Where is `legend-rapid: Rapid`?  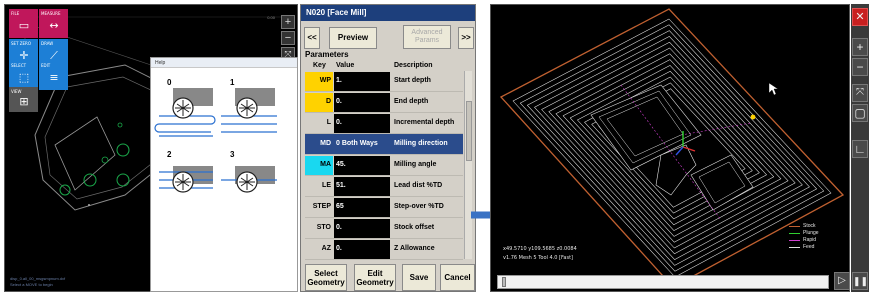
legend-rapid: Rapid is located at coordinates (804, 240).